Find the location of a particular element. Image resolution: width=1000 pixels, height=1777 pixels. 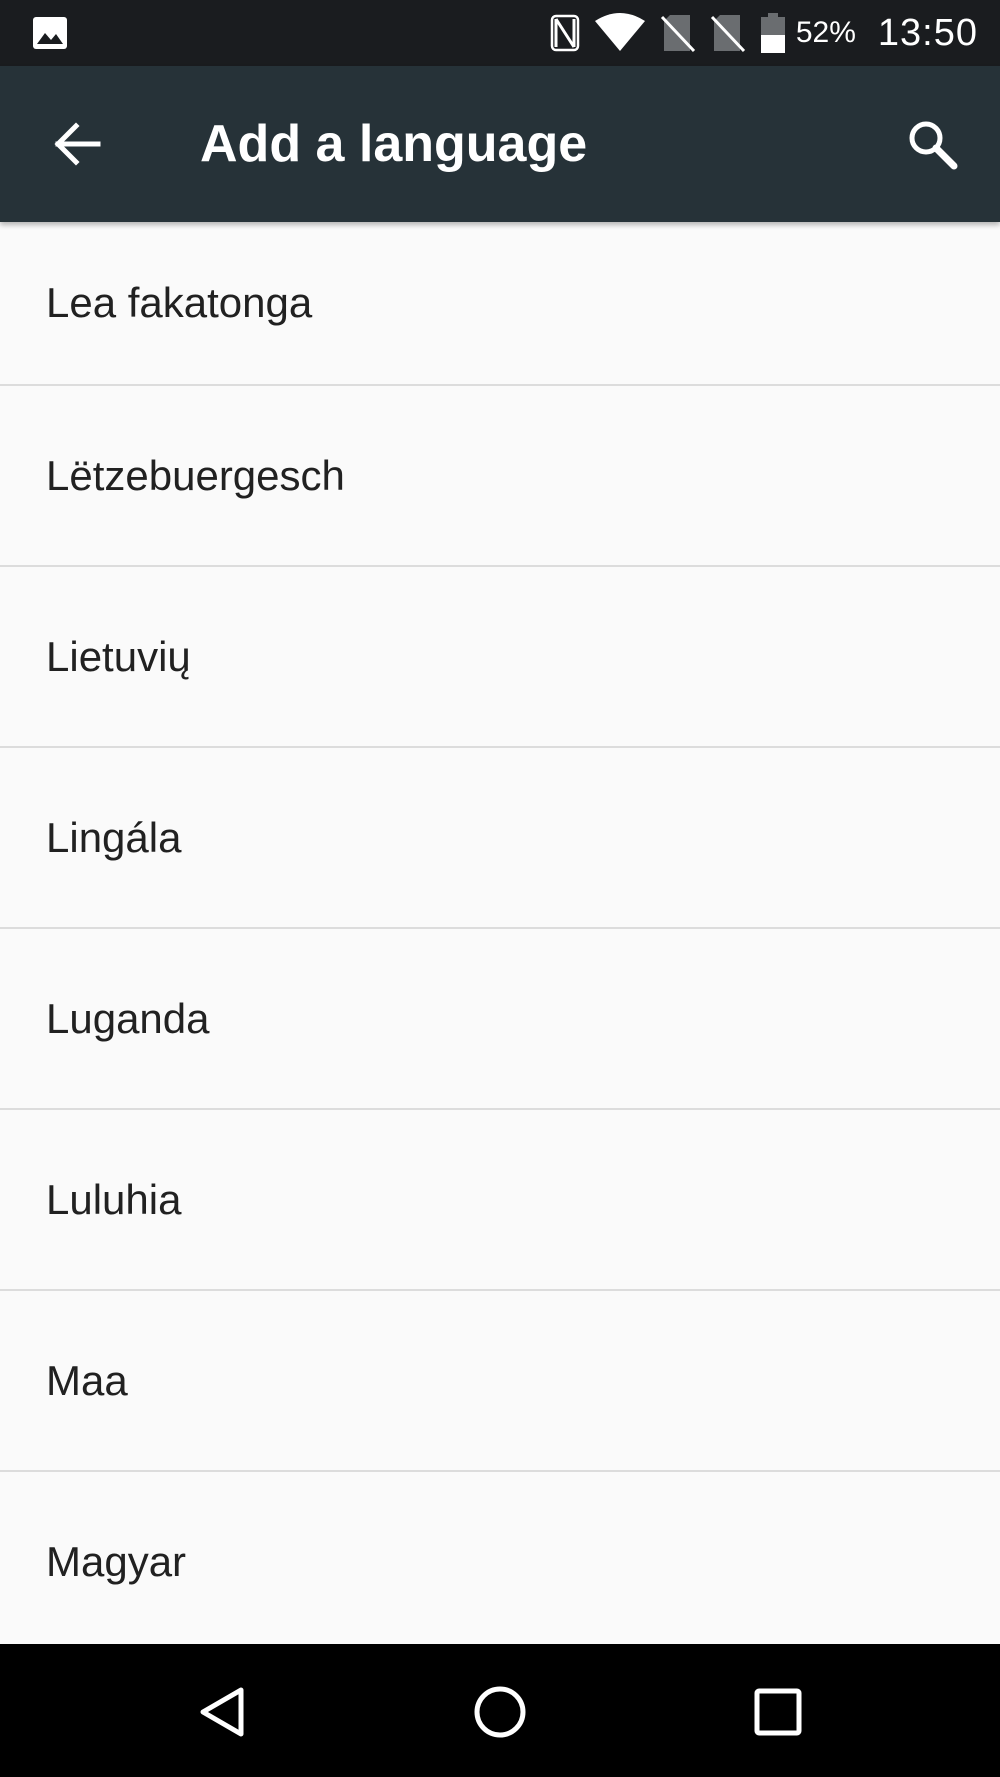

back-button is located at coordinates (78, 144).